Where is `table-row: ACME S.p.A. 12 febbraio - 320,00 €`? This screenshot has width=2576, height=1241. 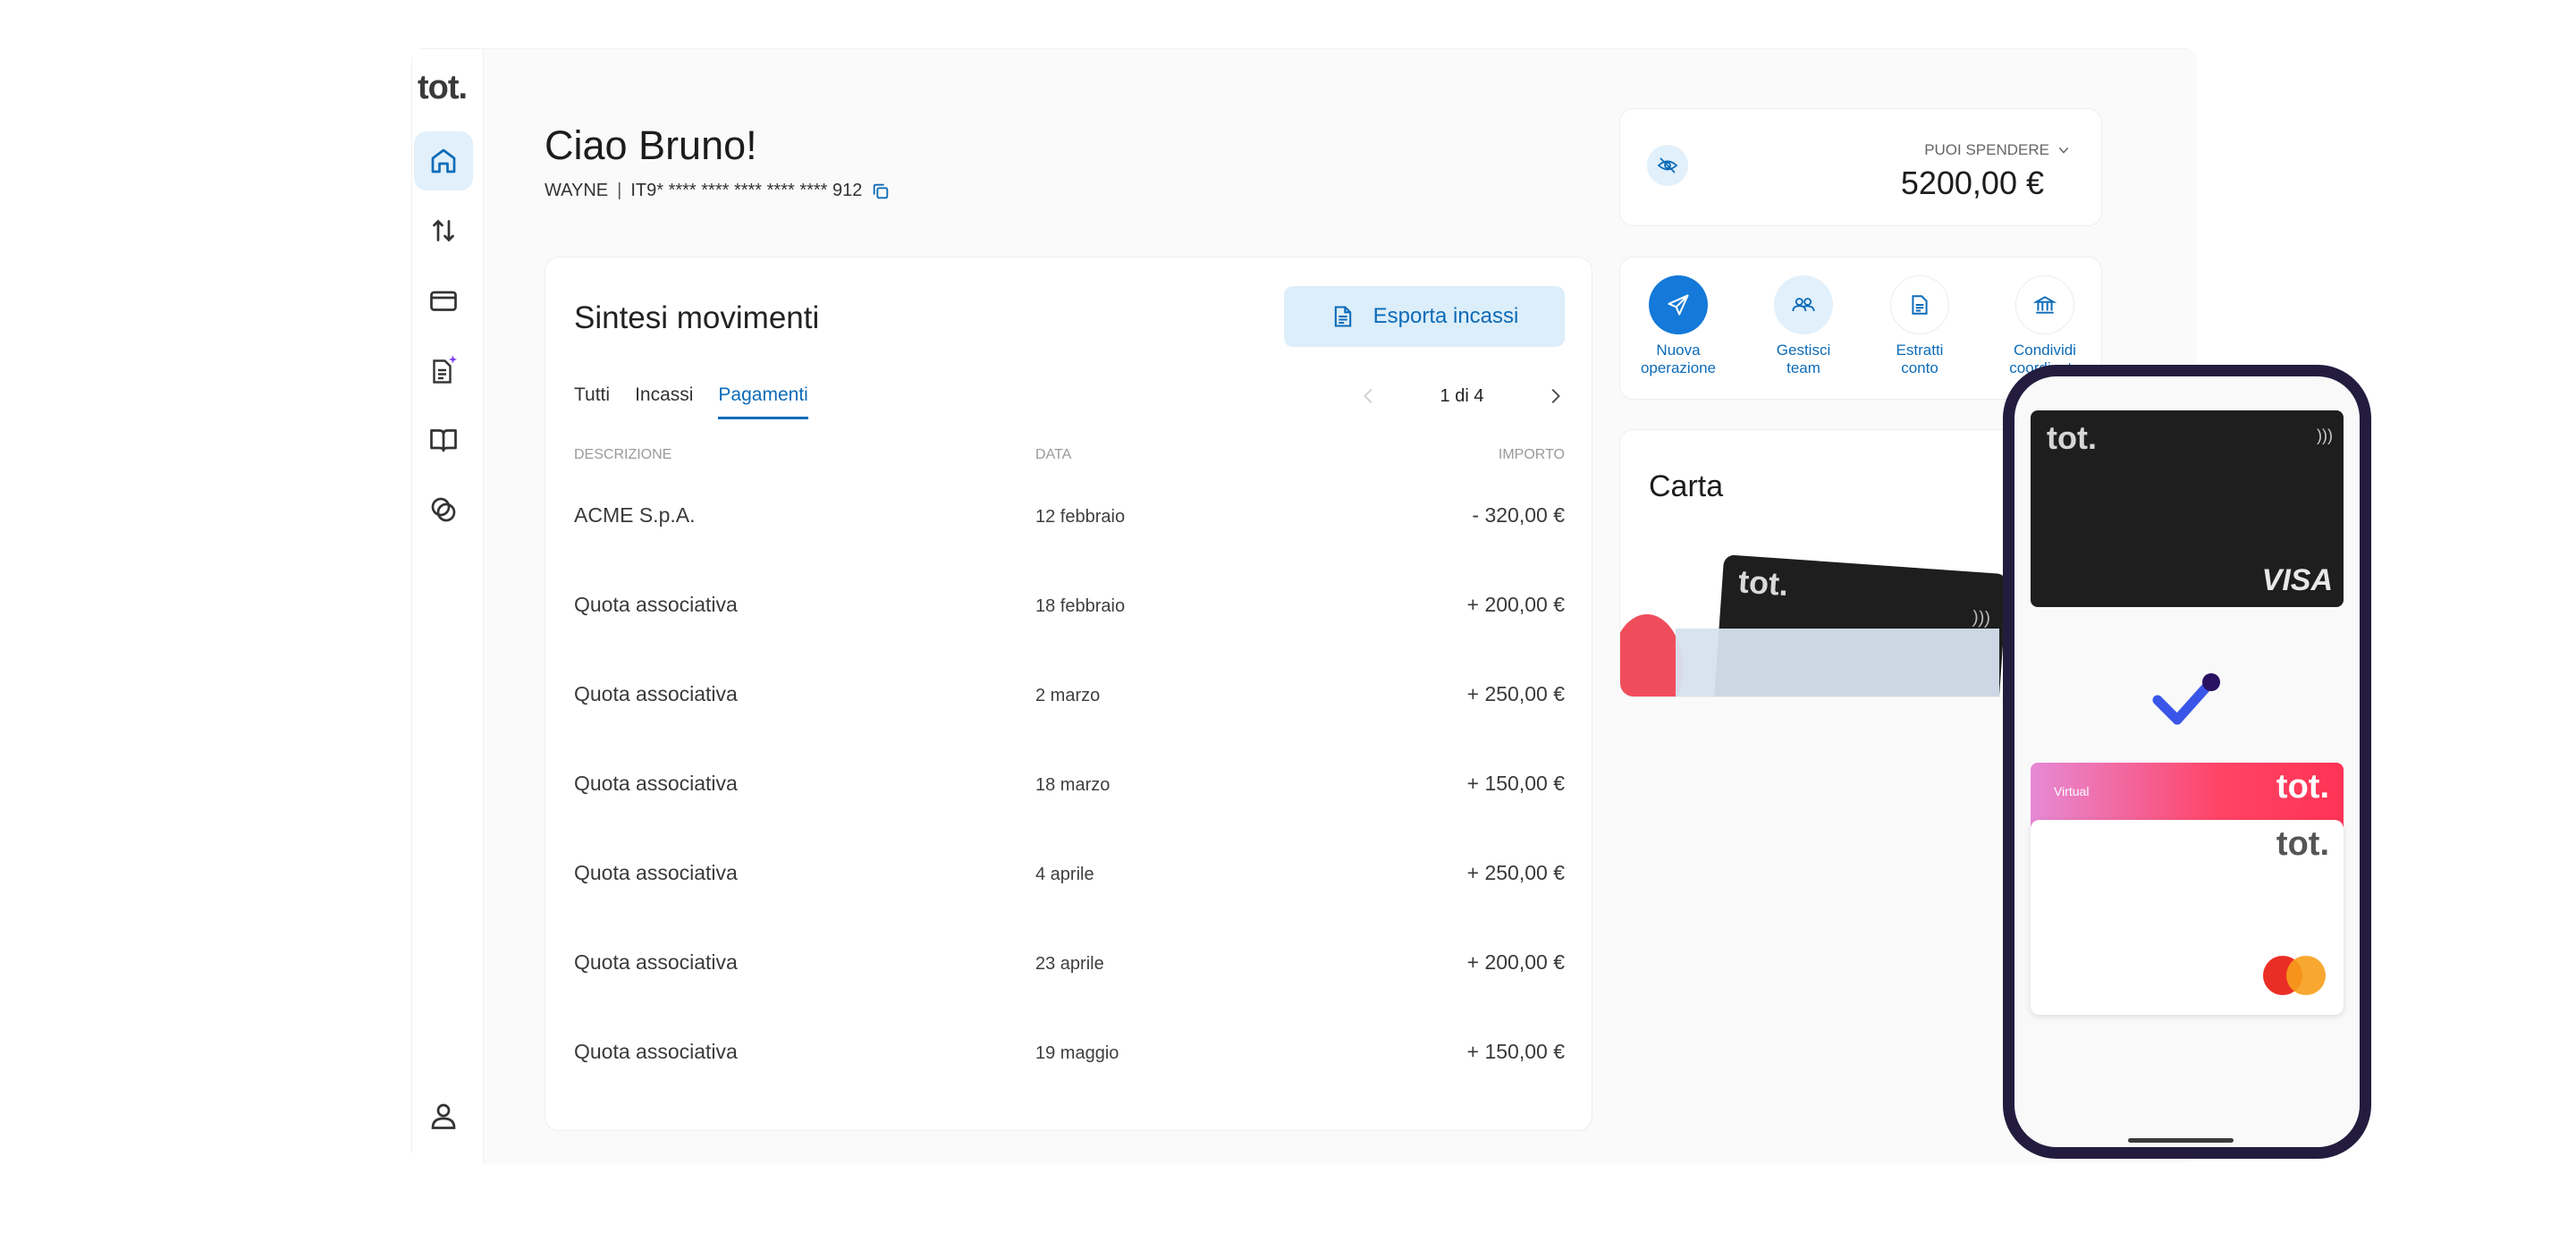
table-row: ACME S.p.A. 12 febbraio - 320,00 € is located at coordinates (1069, 521).